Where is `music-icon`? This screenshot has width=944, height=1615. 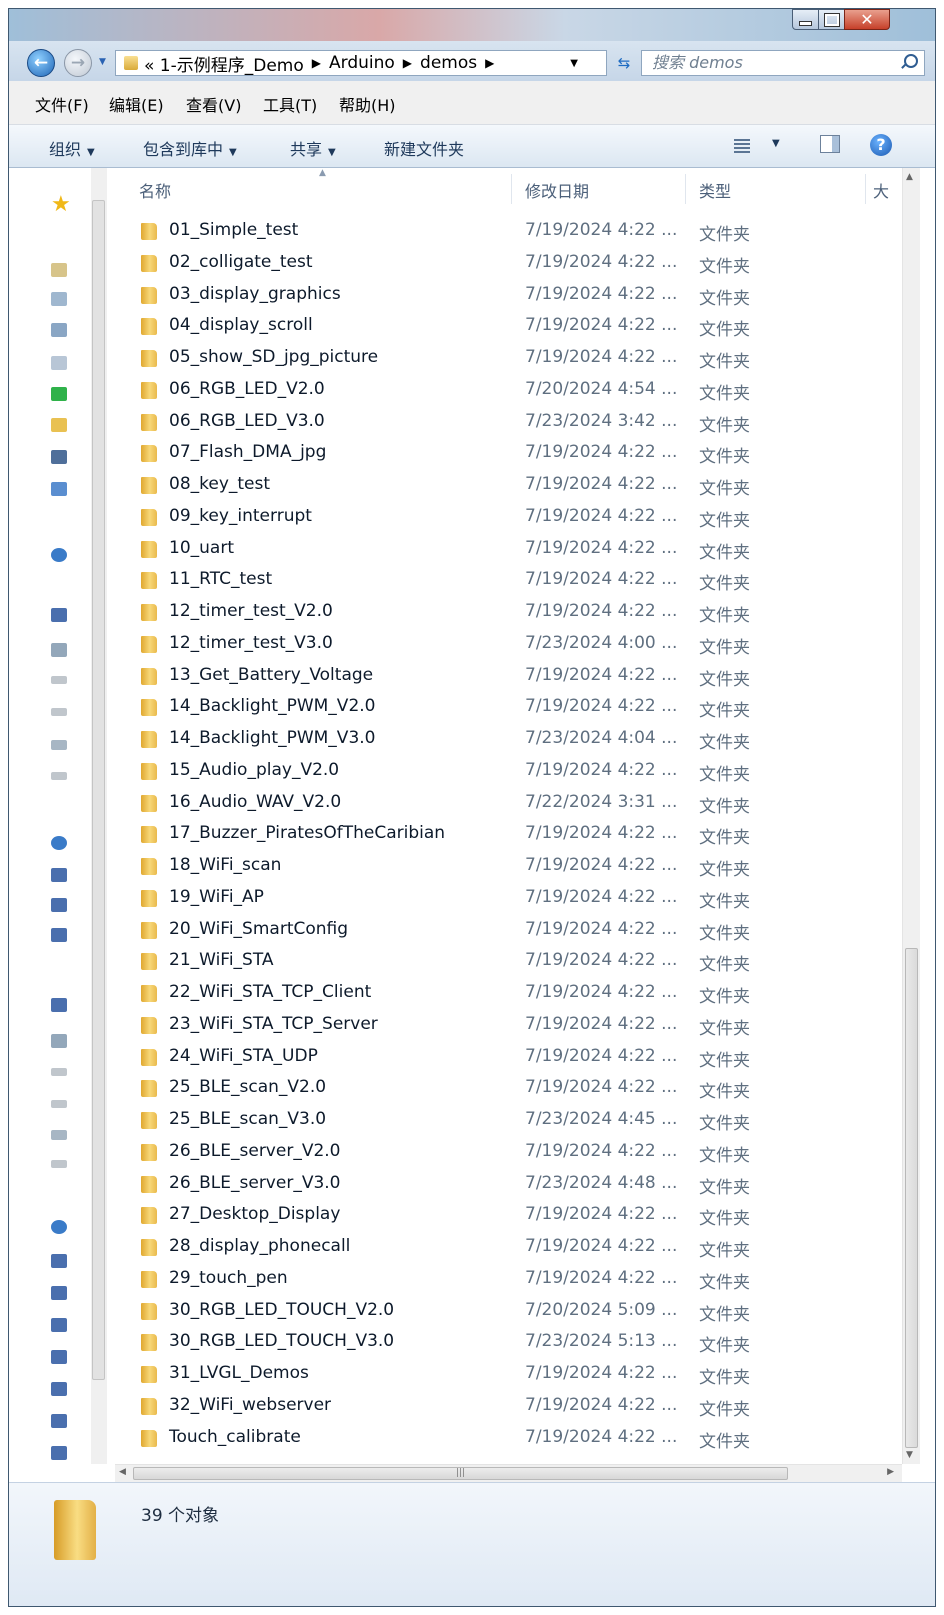 music-icon is located at coordinates (59, 489).